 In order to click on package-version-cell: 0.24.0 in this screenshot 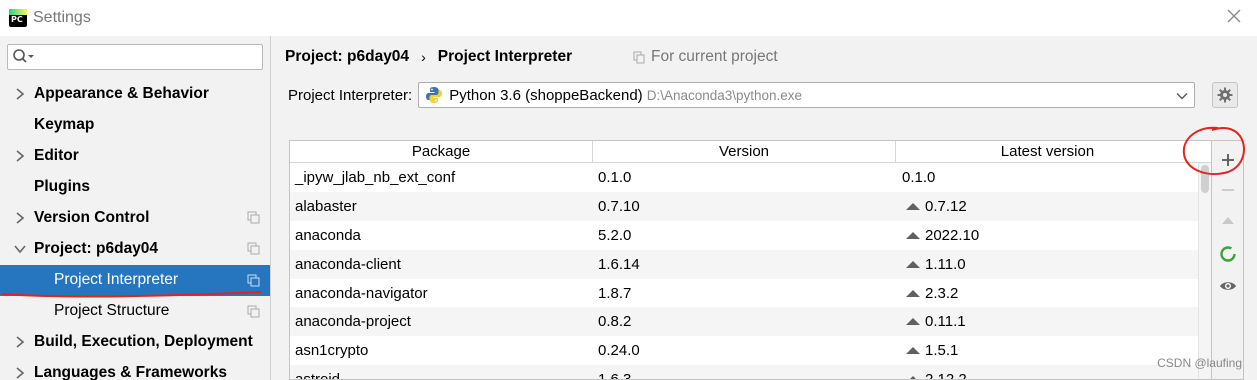, I will do `click(619, 351)`.